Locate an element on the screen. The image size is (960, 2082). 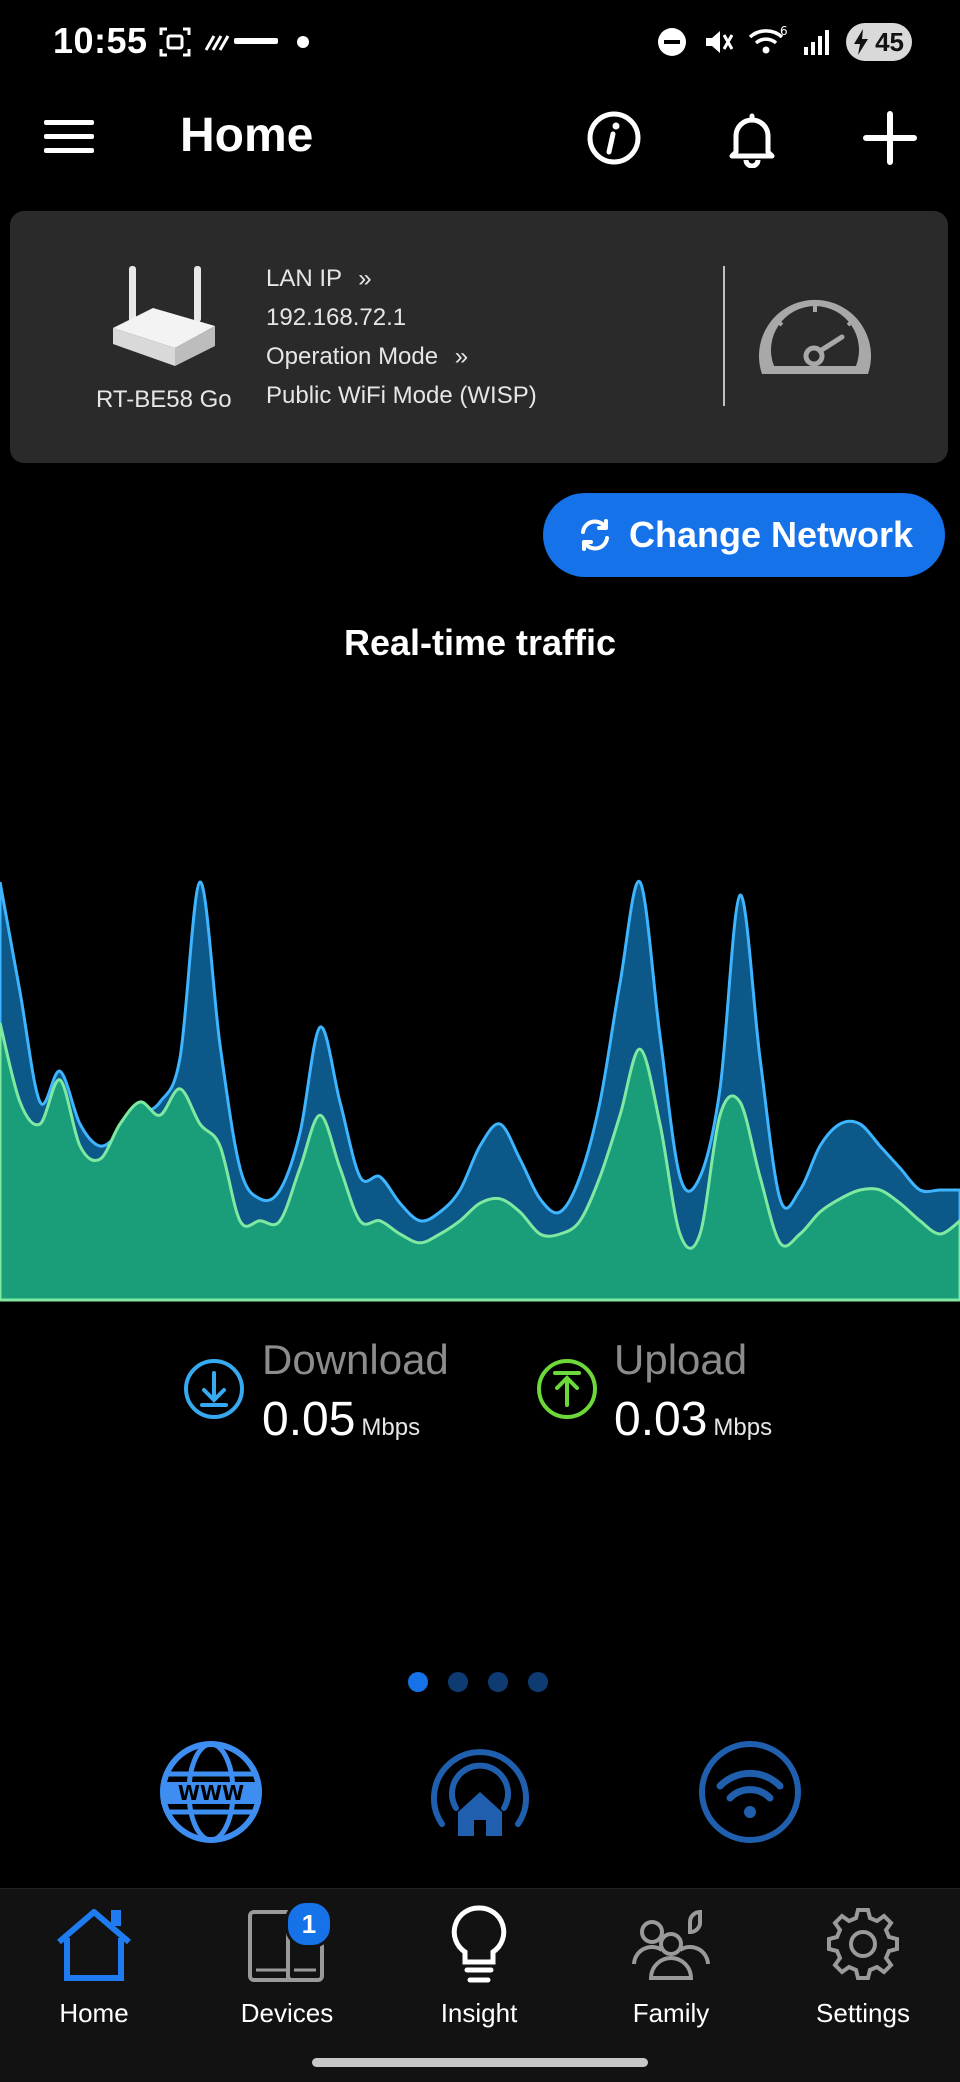
download-icon is located at coordinates (214, 1389).